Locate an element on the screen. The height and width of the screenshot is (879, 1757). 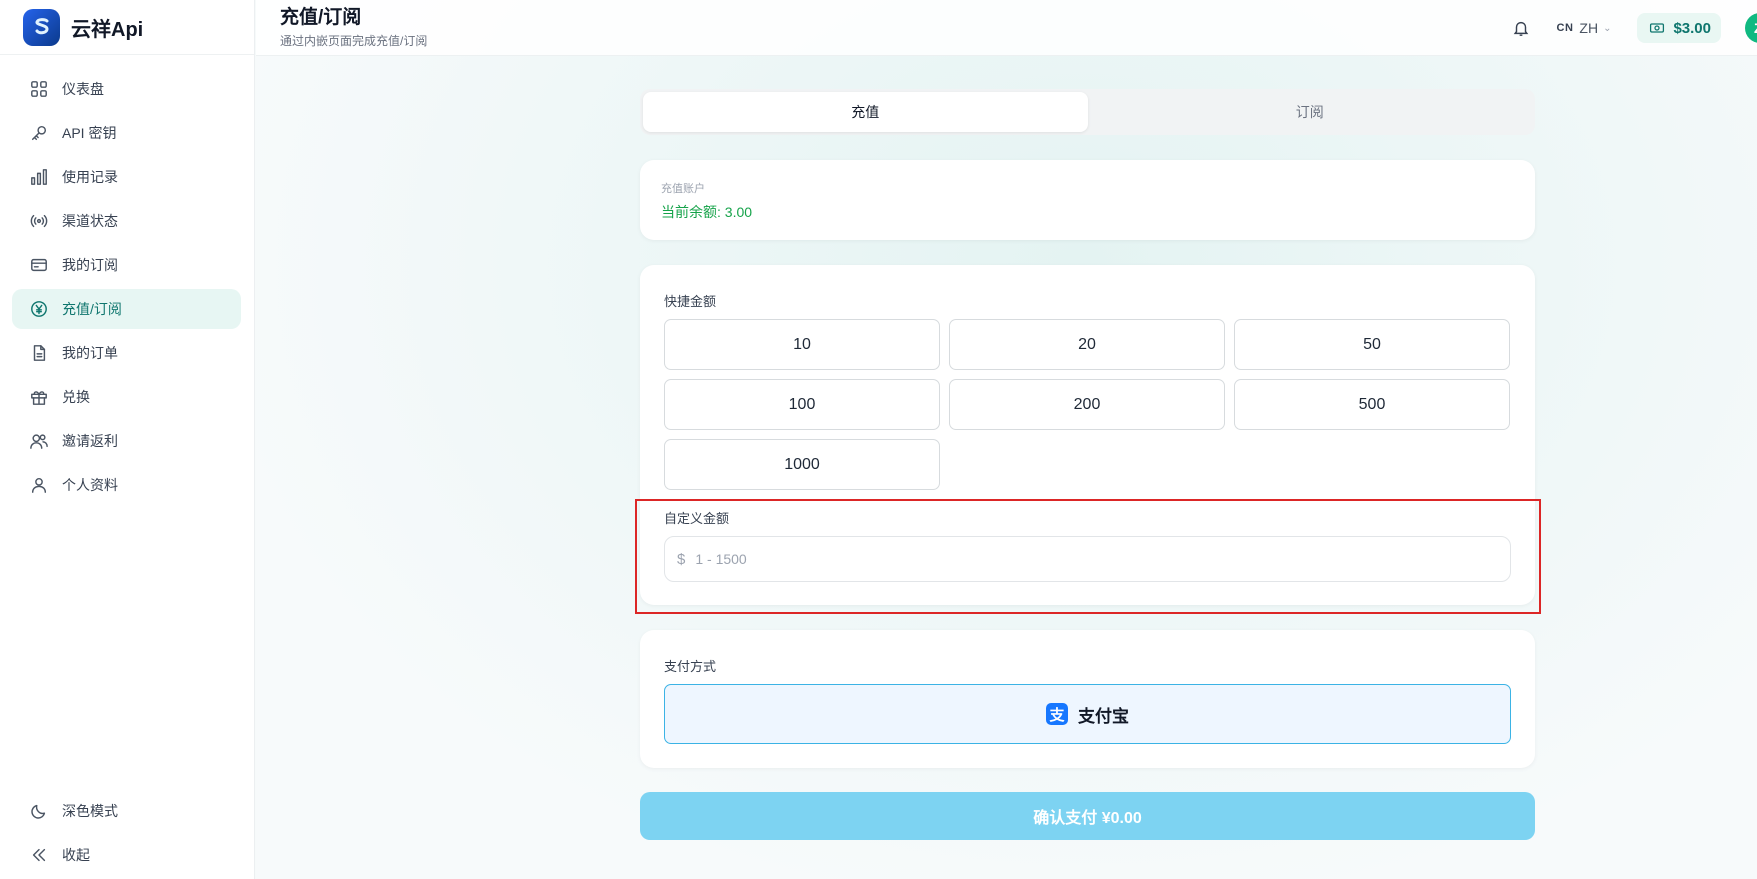
custom-amount-label: 自定义金额 is located at coordinates (697, 518).